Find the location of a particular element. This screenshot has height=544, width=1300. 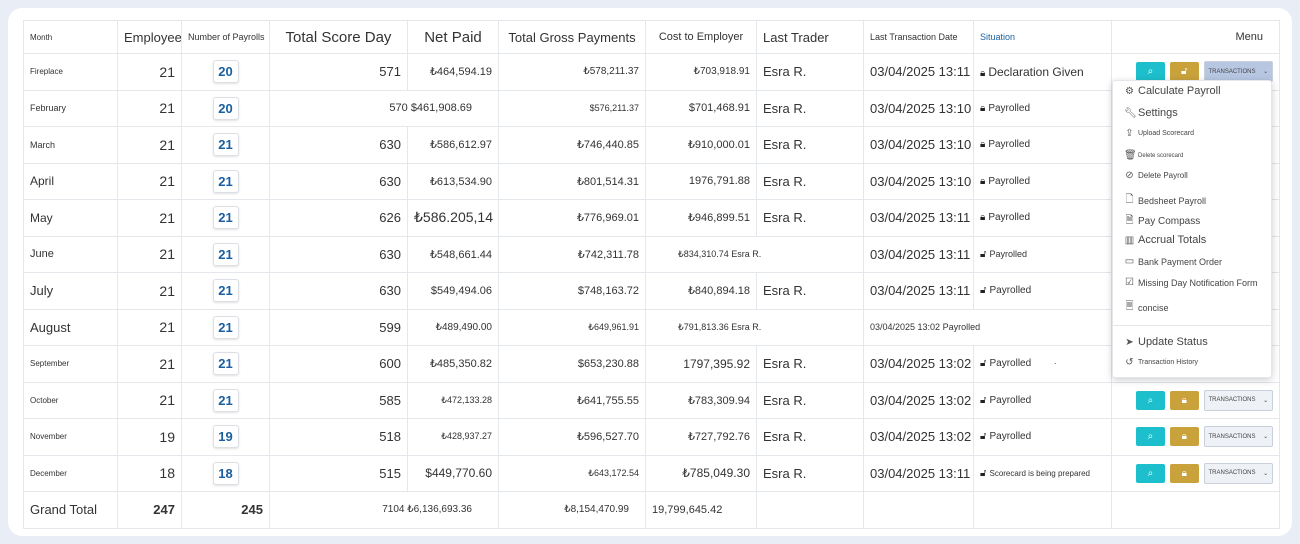

col-last-trader: Last Trader is located at coordinates (810, 37).